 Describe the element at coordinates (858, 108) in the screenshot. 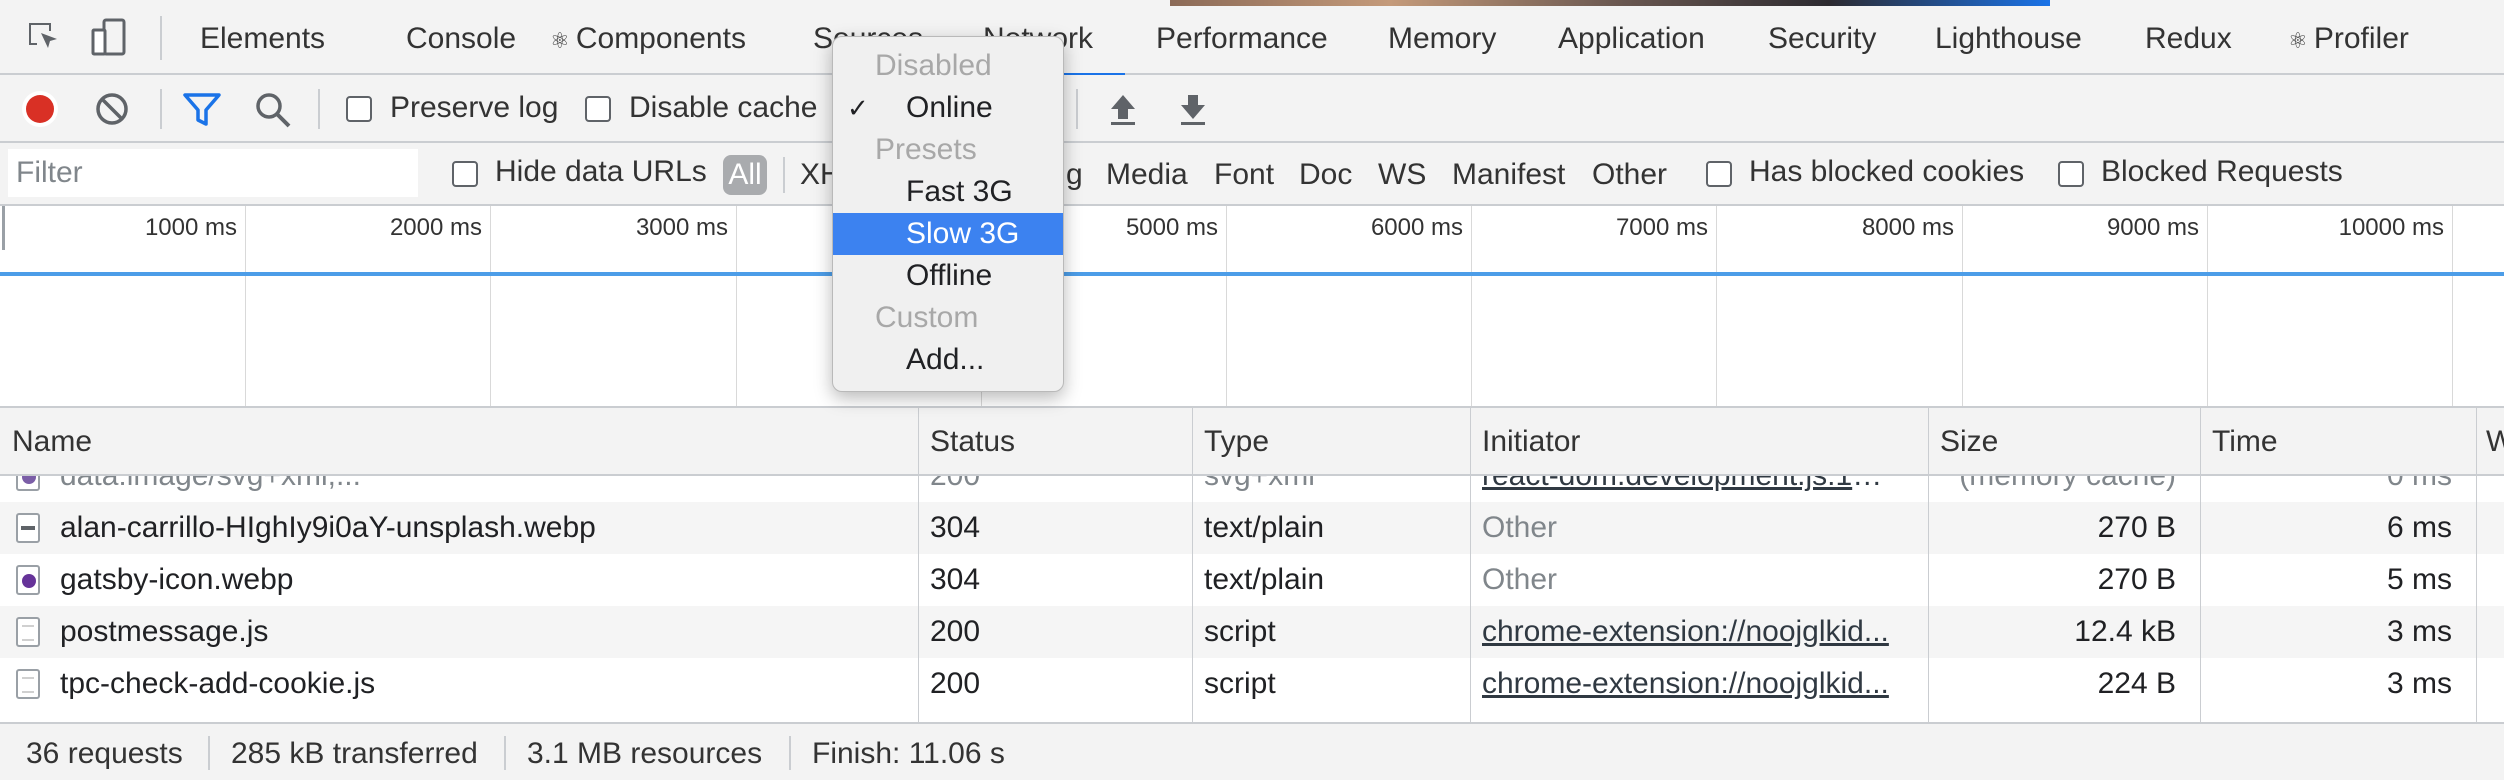

I see `checkmark-icon: ✓` at that location.